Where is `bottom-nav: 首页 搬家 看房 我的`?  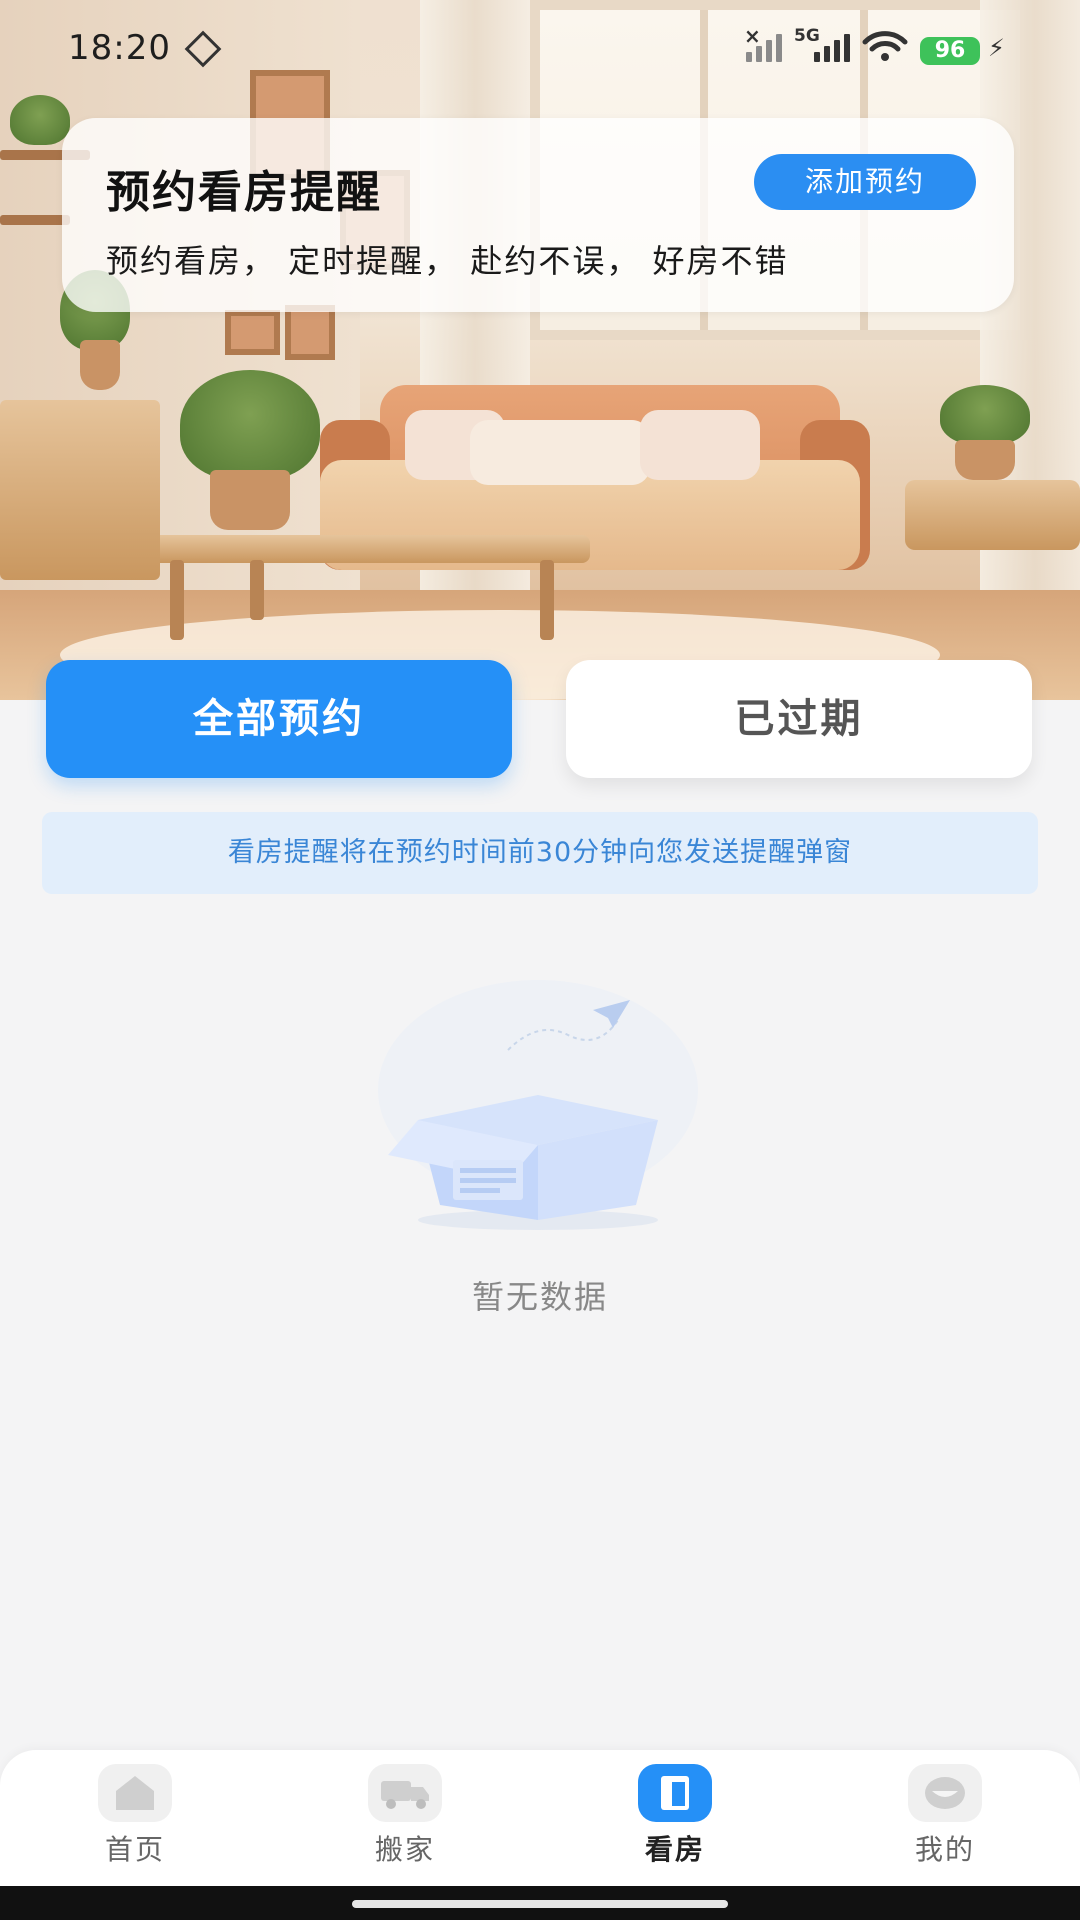 bottom-nav: 首页 搬家 看房 我的 is located at coordinates (540, 1818).